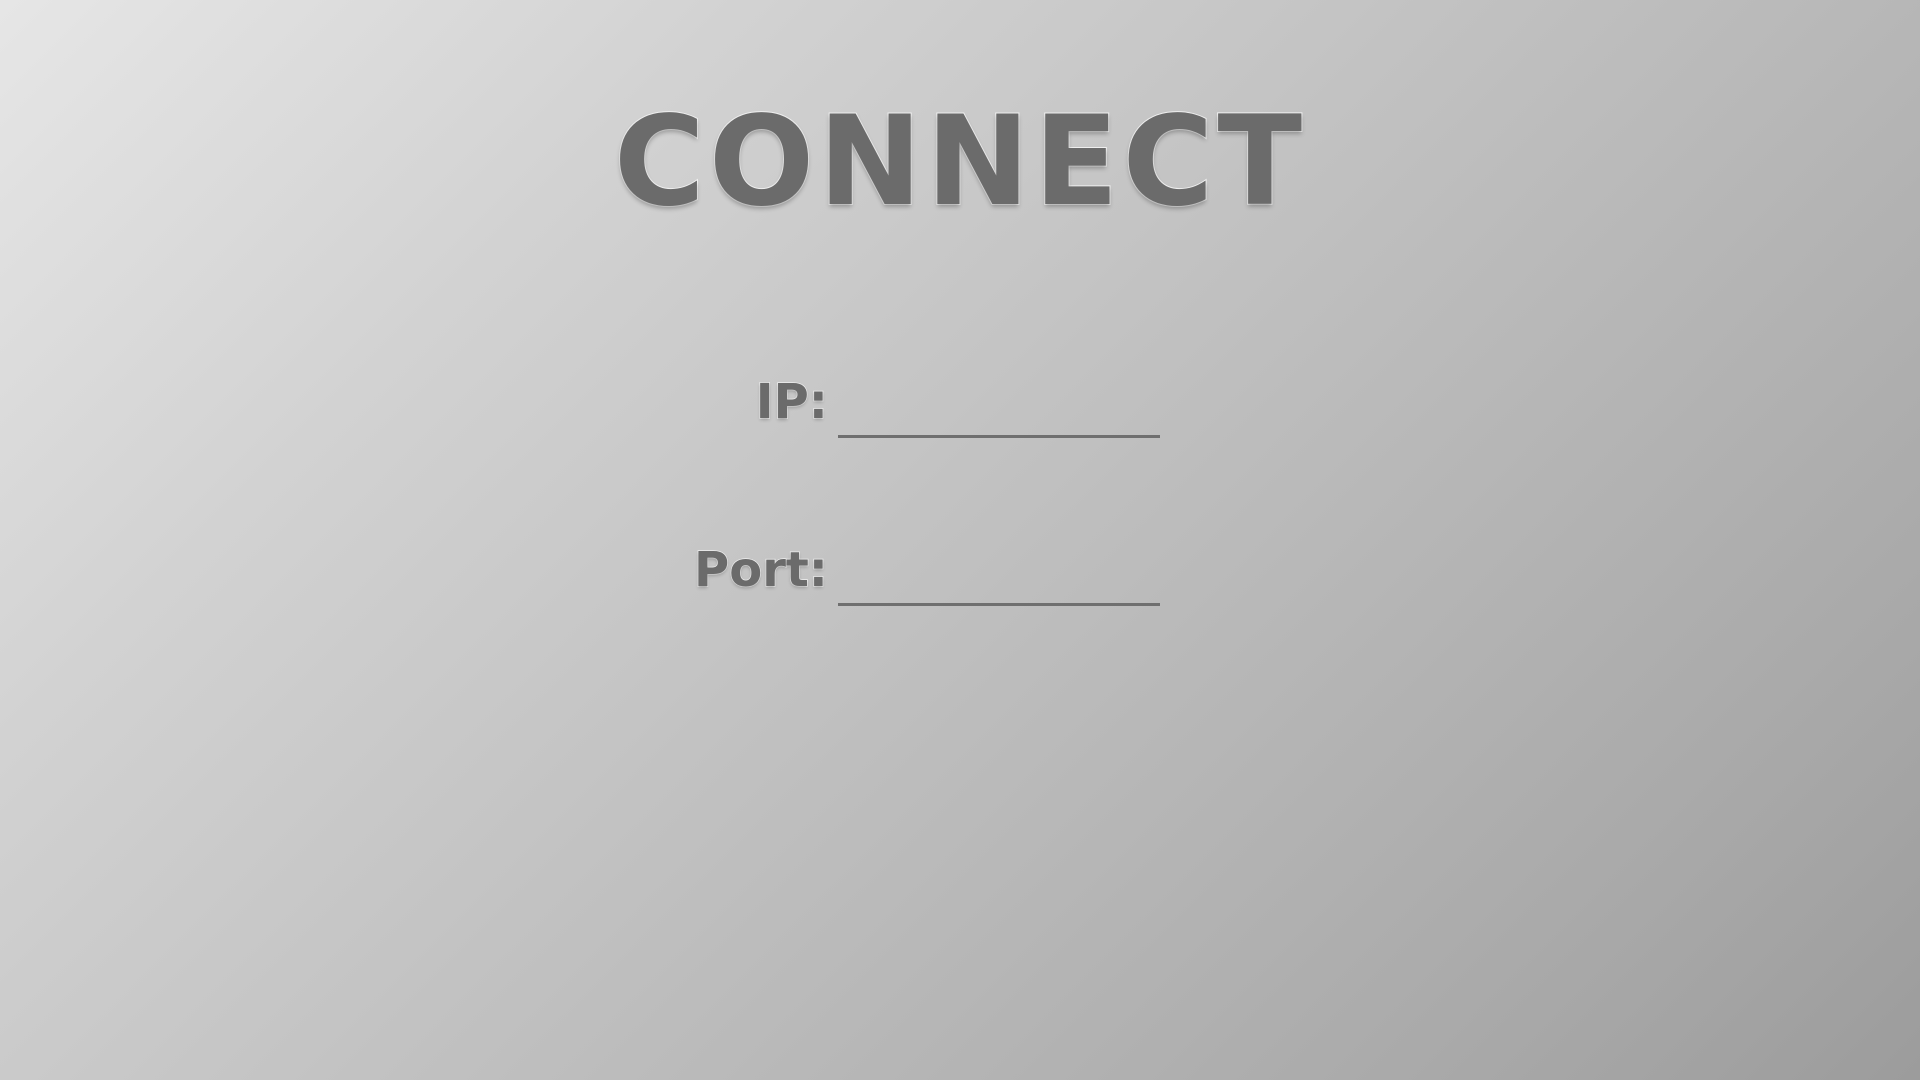 This screenshot has height=1080, width=1920. Describe the element at coordinates (999, 416) in the screenshot. I see `ip-input` at that location.